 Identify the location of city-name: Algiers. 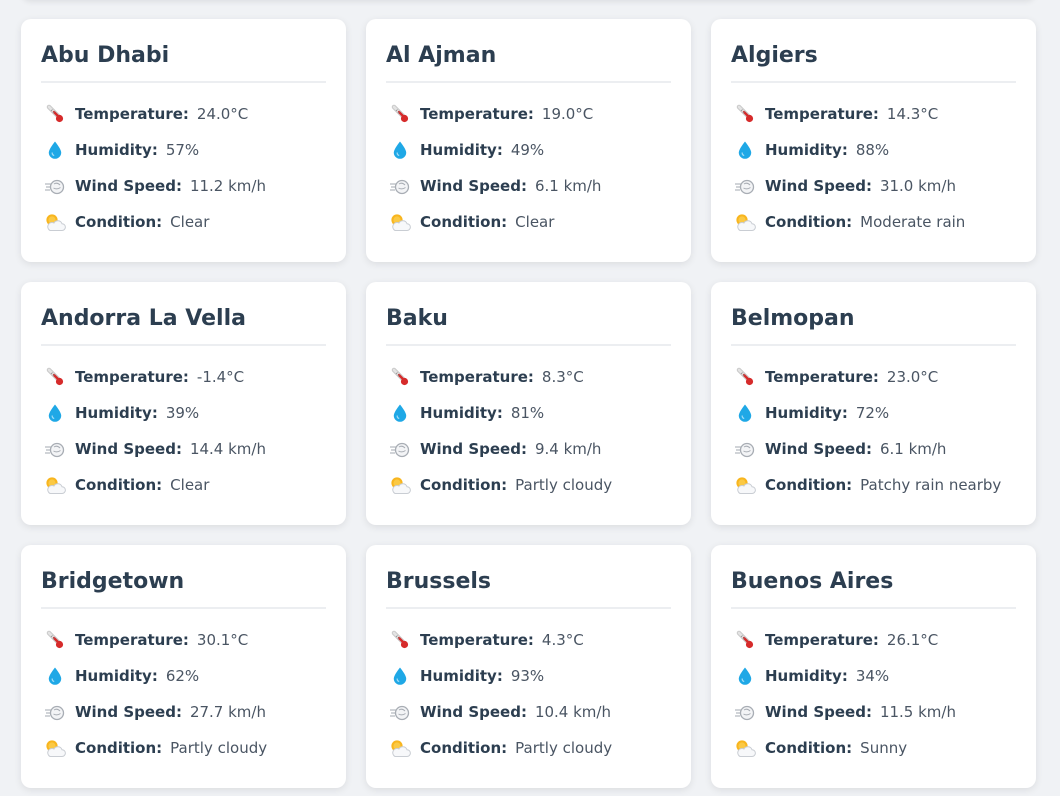
(873, 51).